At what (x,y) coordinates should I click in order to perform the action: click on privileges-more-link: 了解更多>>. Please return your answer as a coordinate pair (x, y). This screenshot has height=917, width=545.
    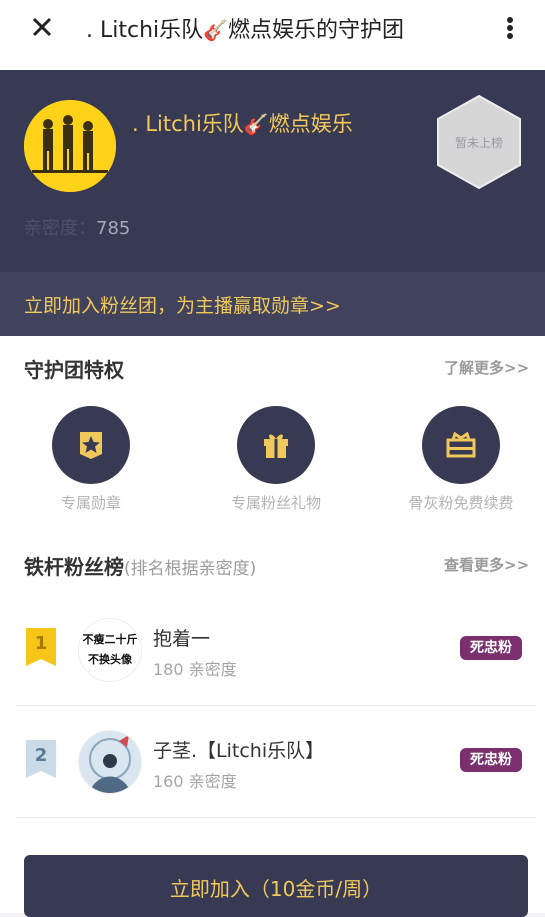
    Looking at the image, I should click on (486, 367).